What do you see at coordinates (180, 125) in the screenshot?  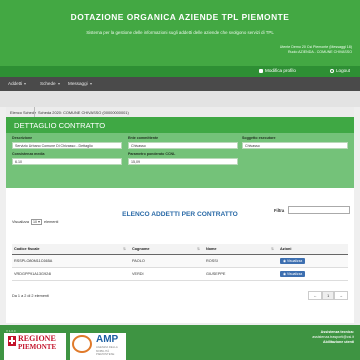 I see `dettaglio-header: DETTAGLIO CONTRATTO` at bounding box center [180, 125].